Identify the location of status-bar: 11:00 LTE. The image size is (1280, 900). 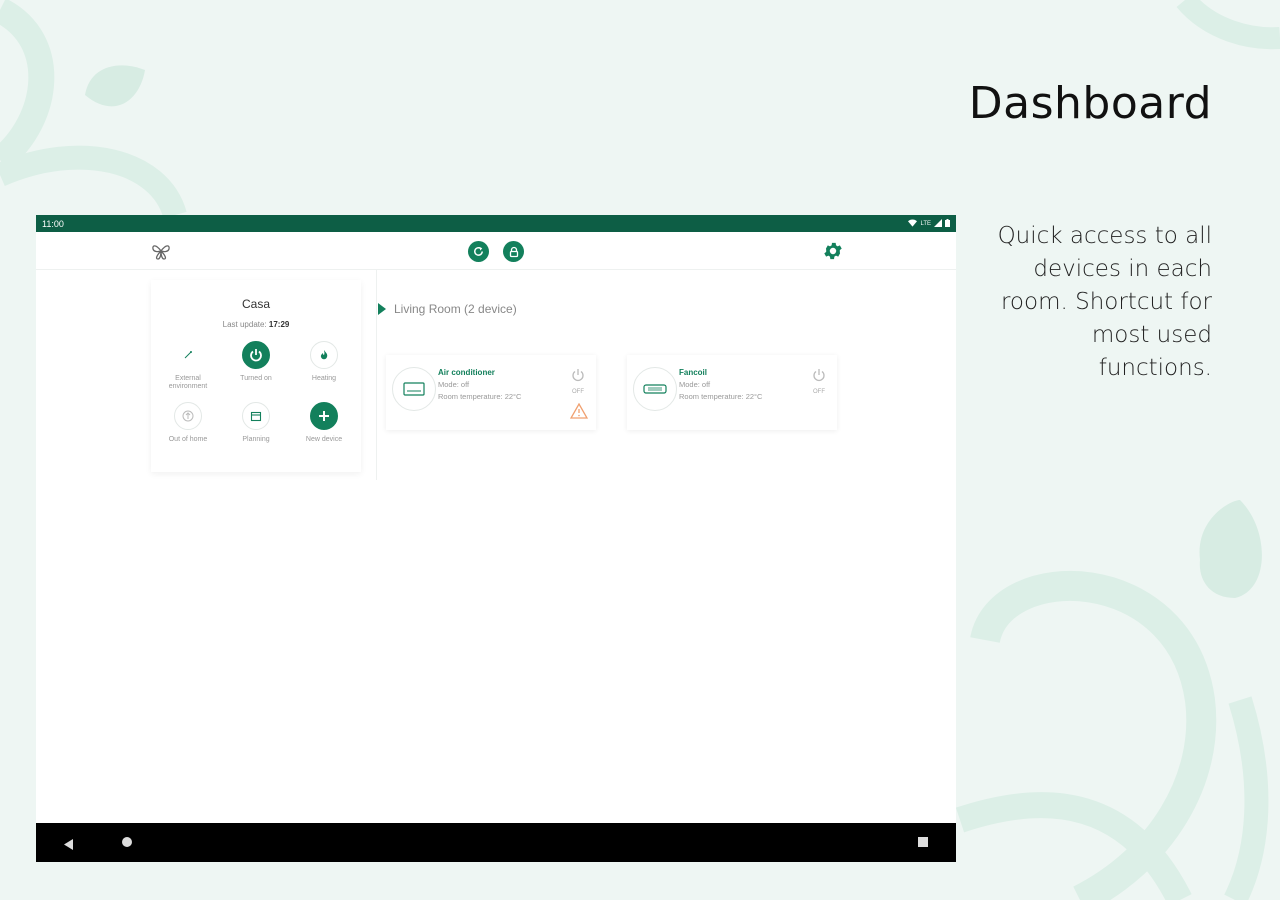
(496, 223).